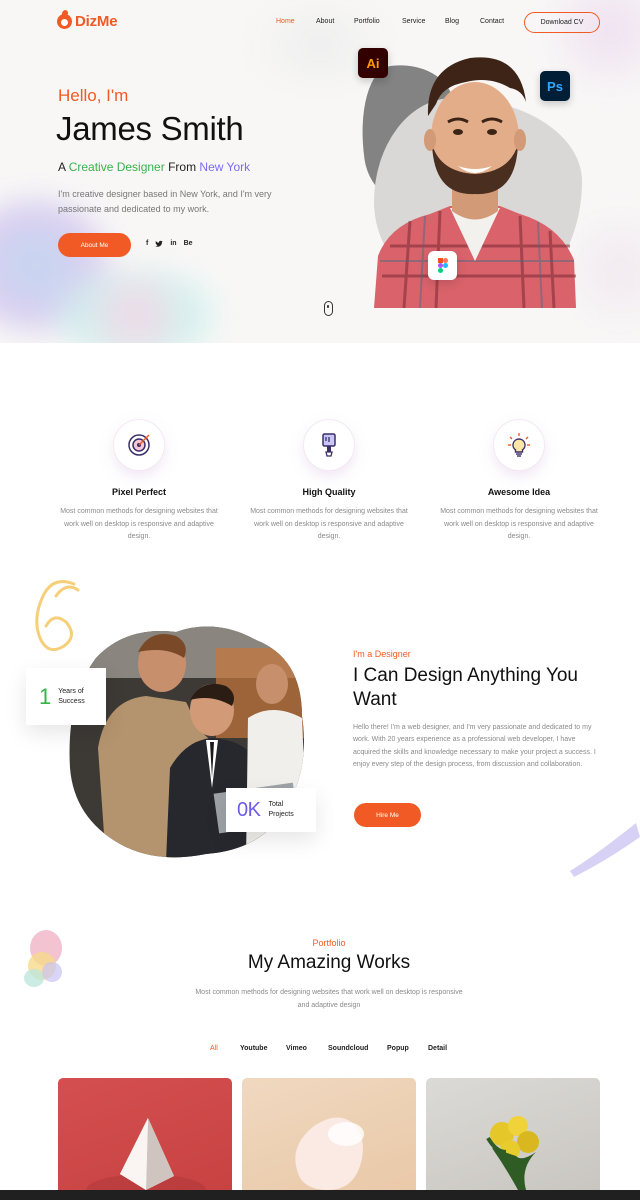  I want to click on total-projects-card: 0K Total Projects, so click(271, 810).